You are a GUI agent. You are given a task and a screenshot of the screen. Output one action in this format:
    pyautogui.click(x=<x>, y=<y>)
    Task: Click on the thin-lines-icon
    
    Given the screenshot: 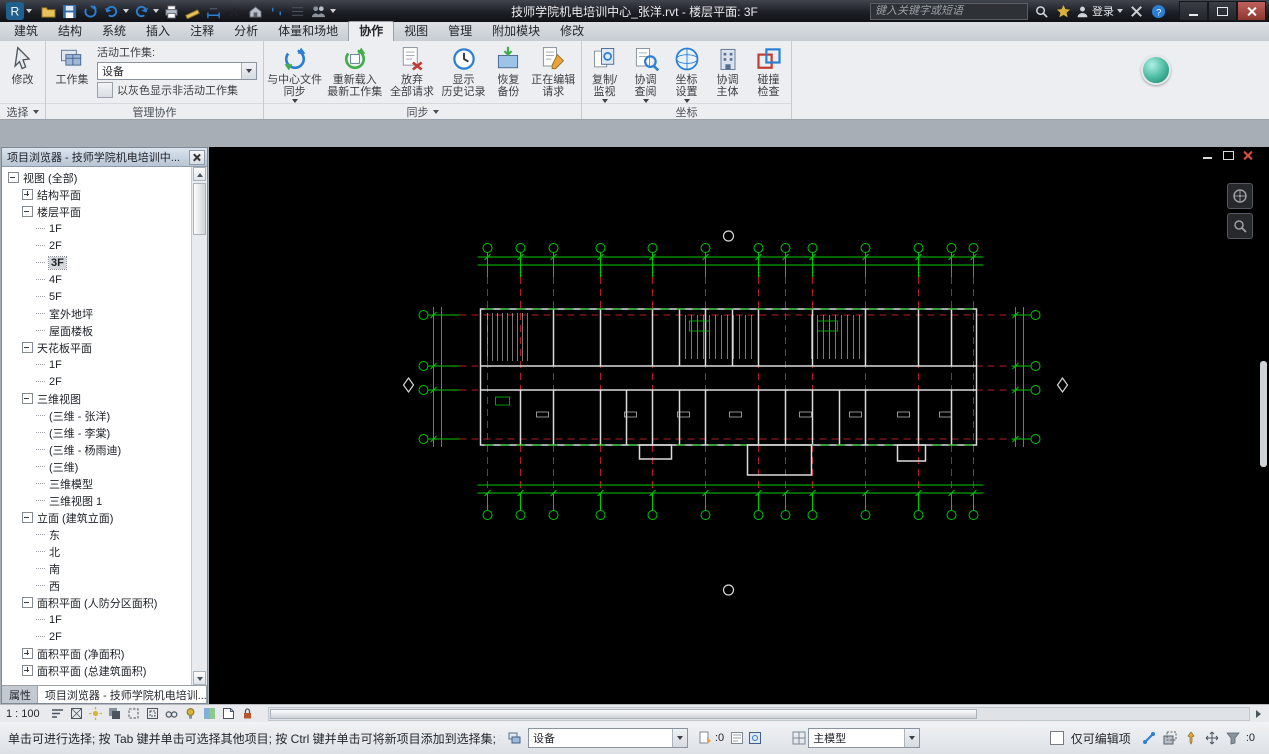 What is the action you would take?
    pyautogui.click(x=297, y=11)
    